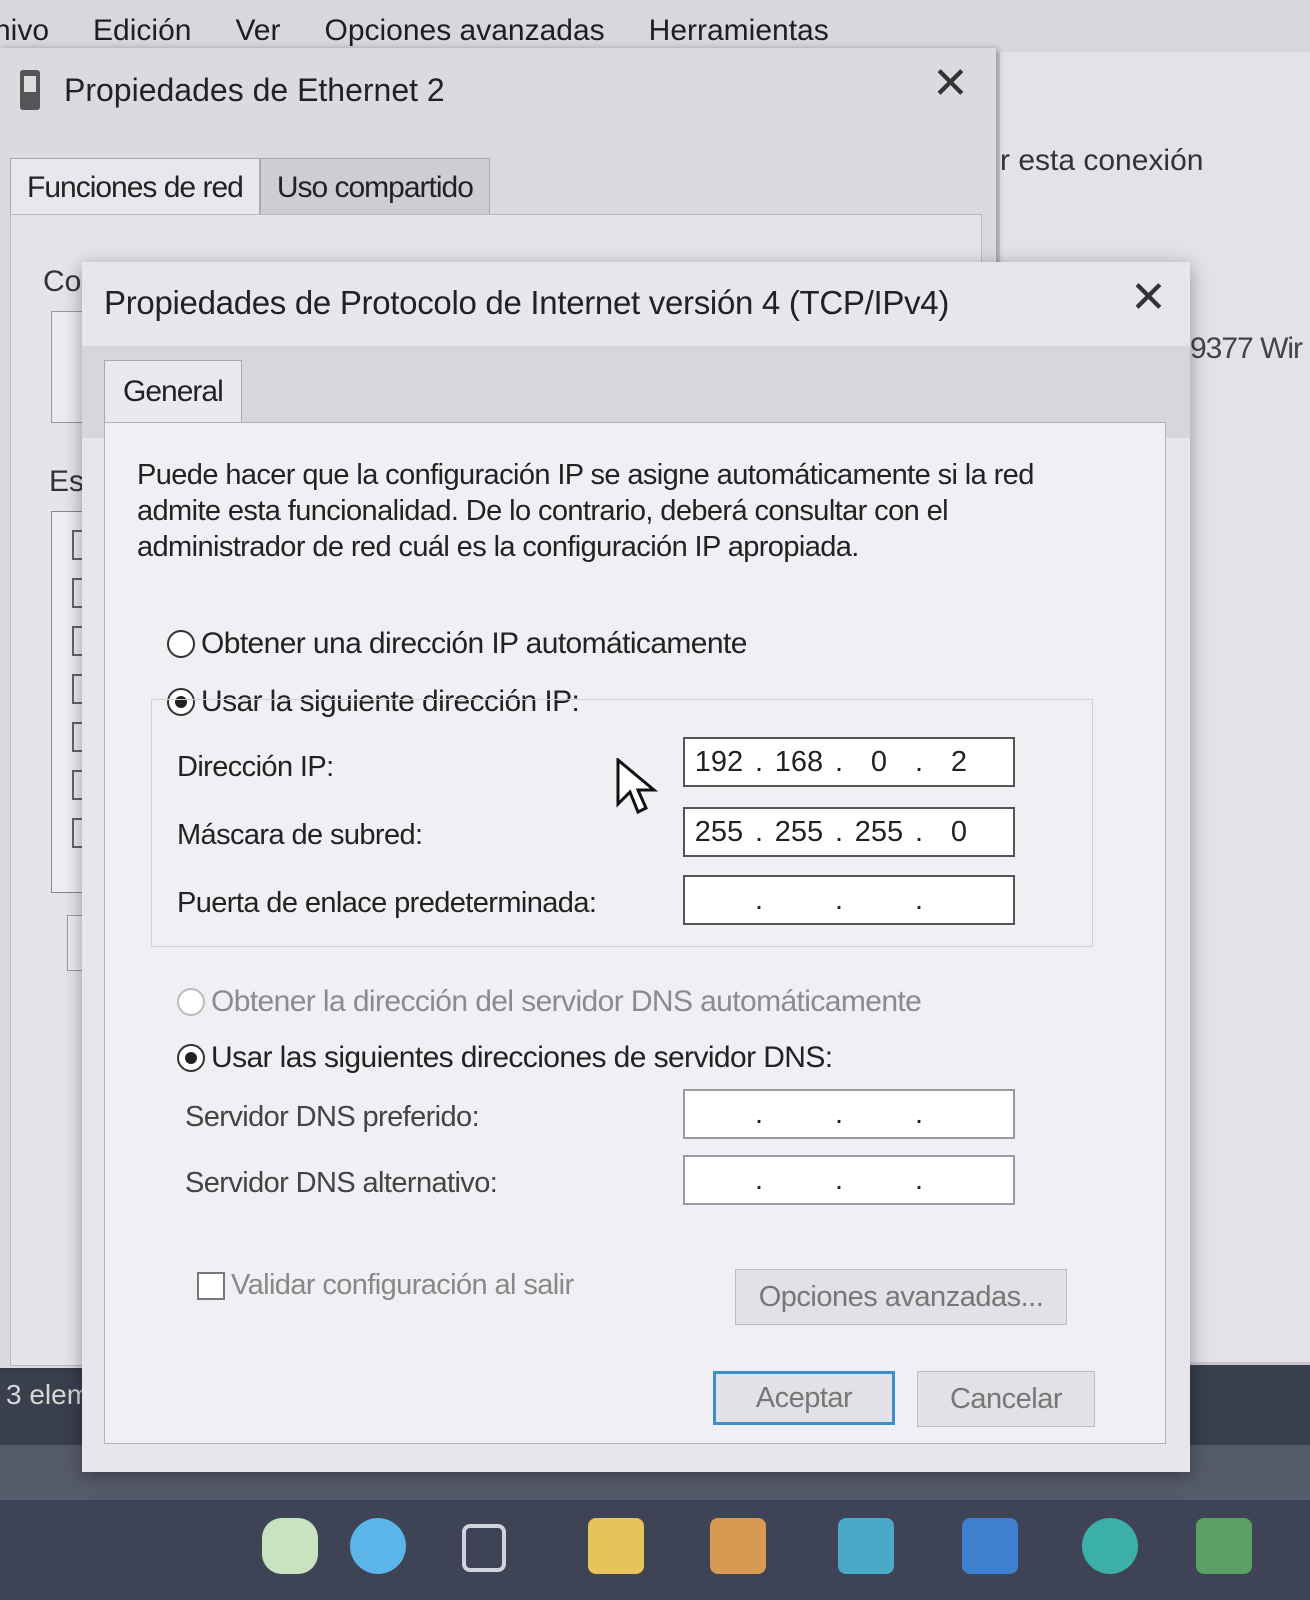  What do you see at coordinates (135, 187) in the screenshot?
I see `tab-funciones-de-red: Funciones de red` at bounding box center [135, 187].